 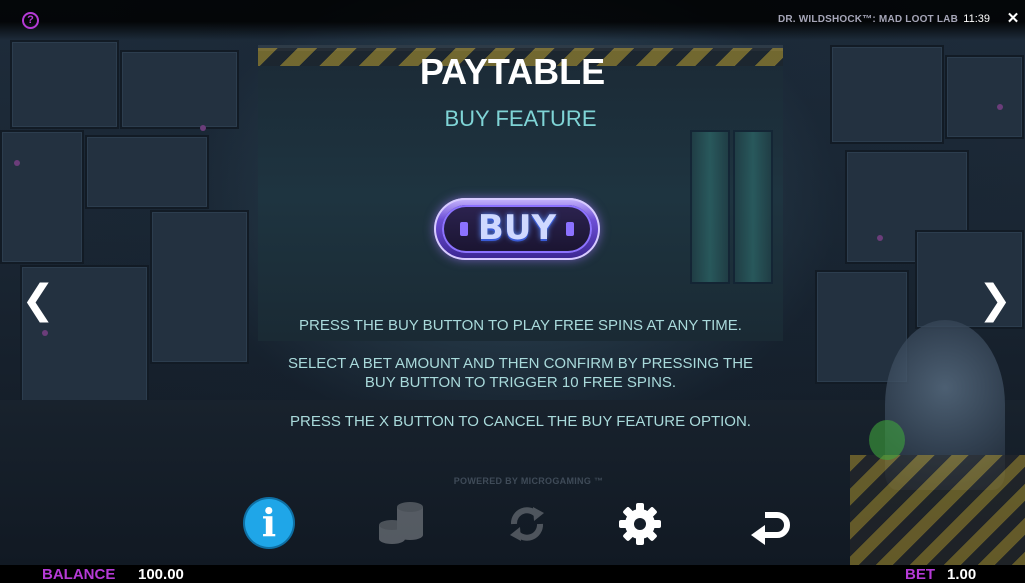 What do you see at coordinates (995, 300) in the screenshot?
I see `chevron-right-icon: ❯` at bounding box center [995, 300].